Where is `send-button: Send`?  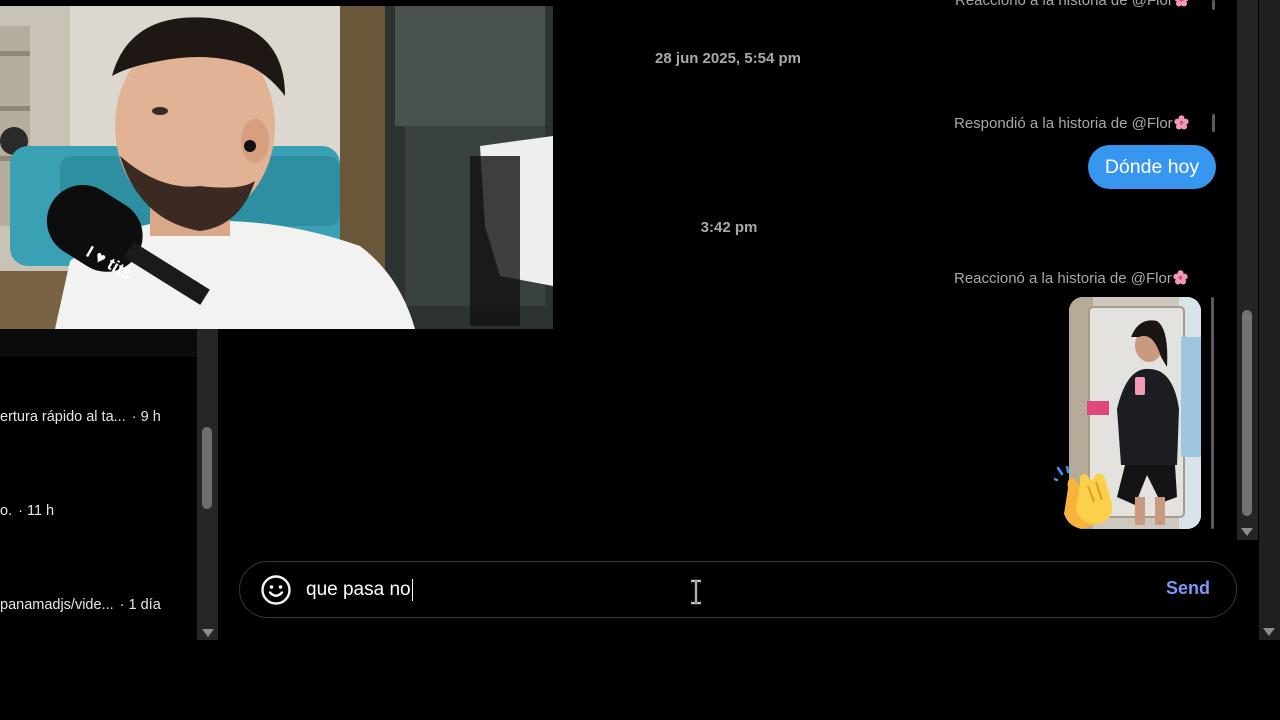
send-button: Send is located at coordinates (1188, 588).